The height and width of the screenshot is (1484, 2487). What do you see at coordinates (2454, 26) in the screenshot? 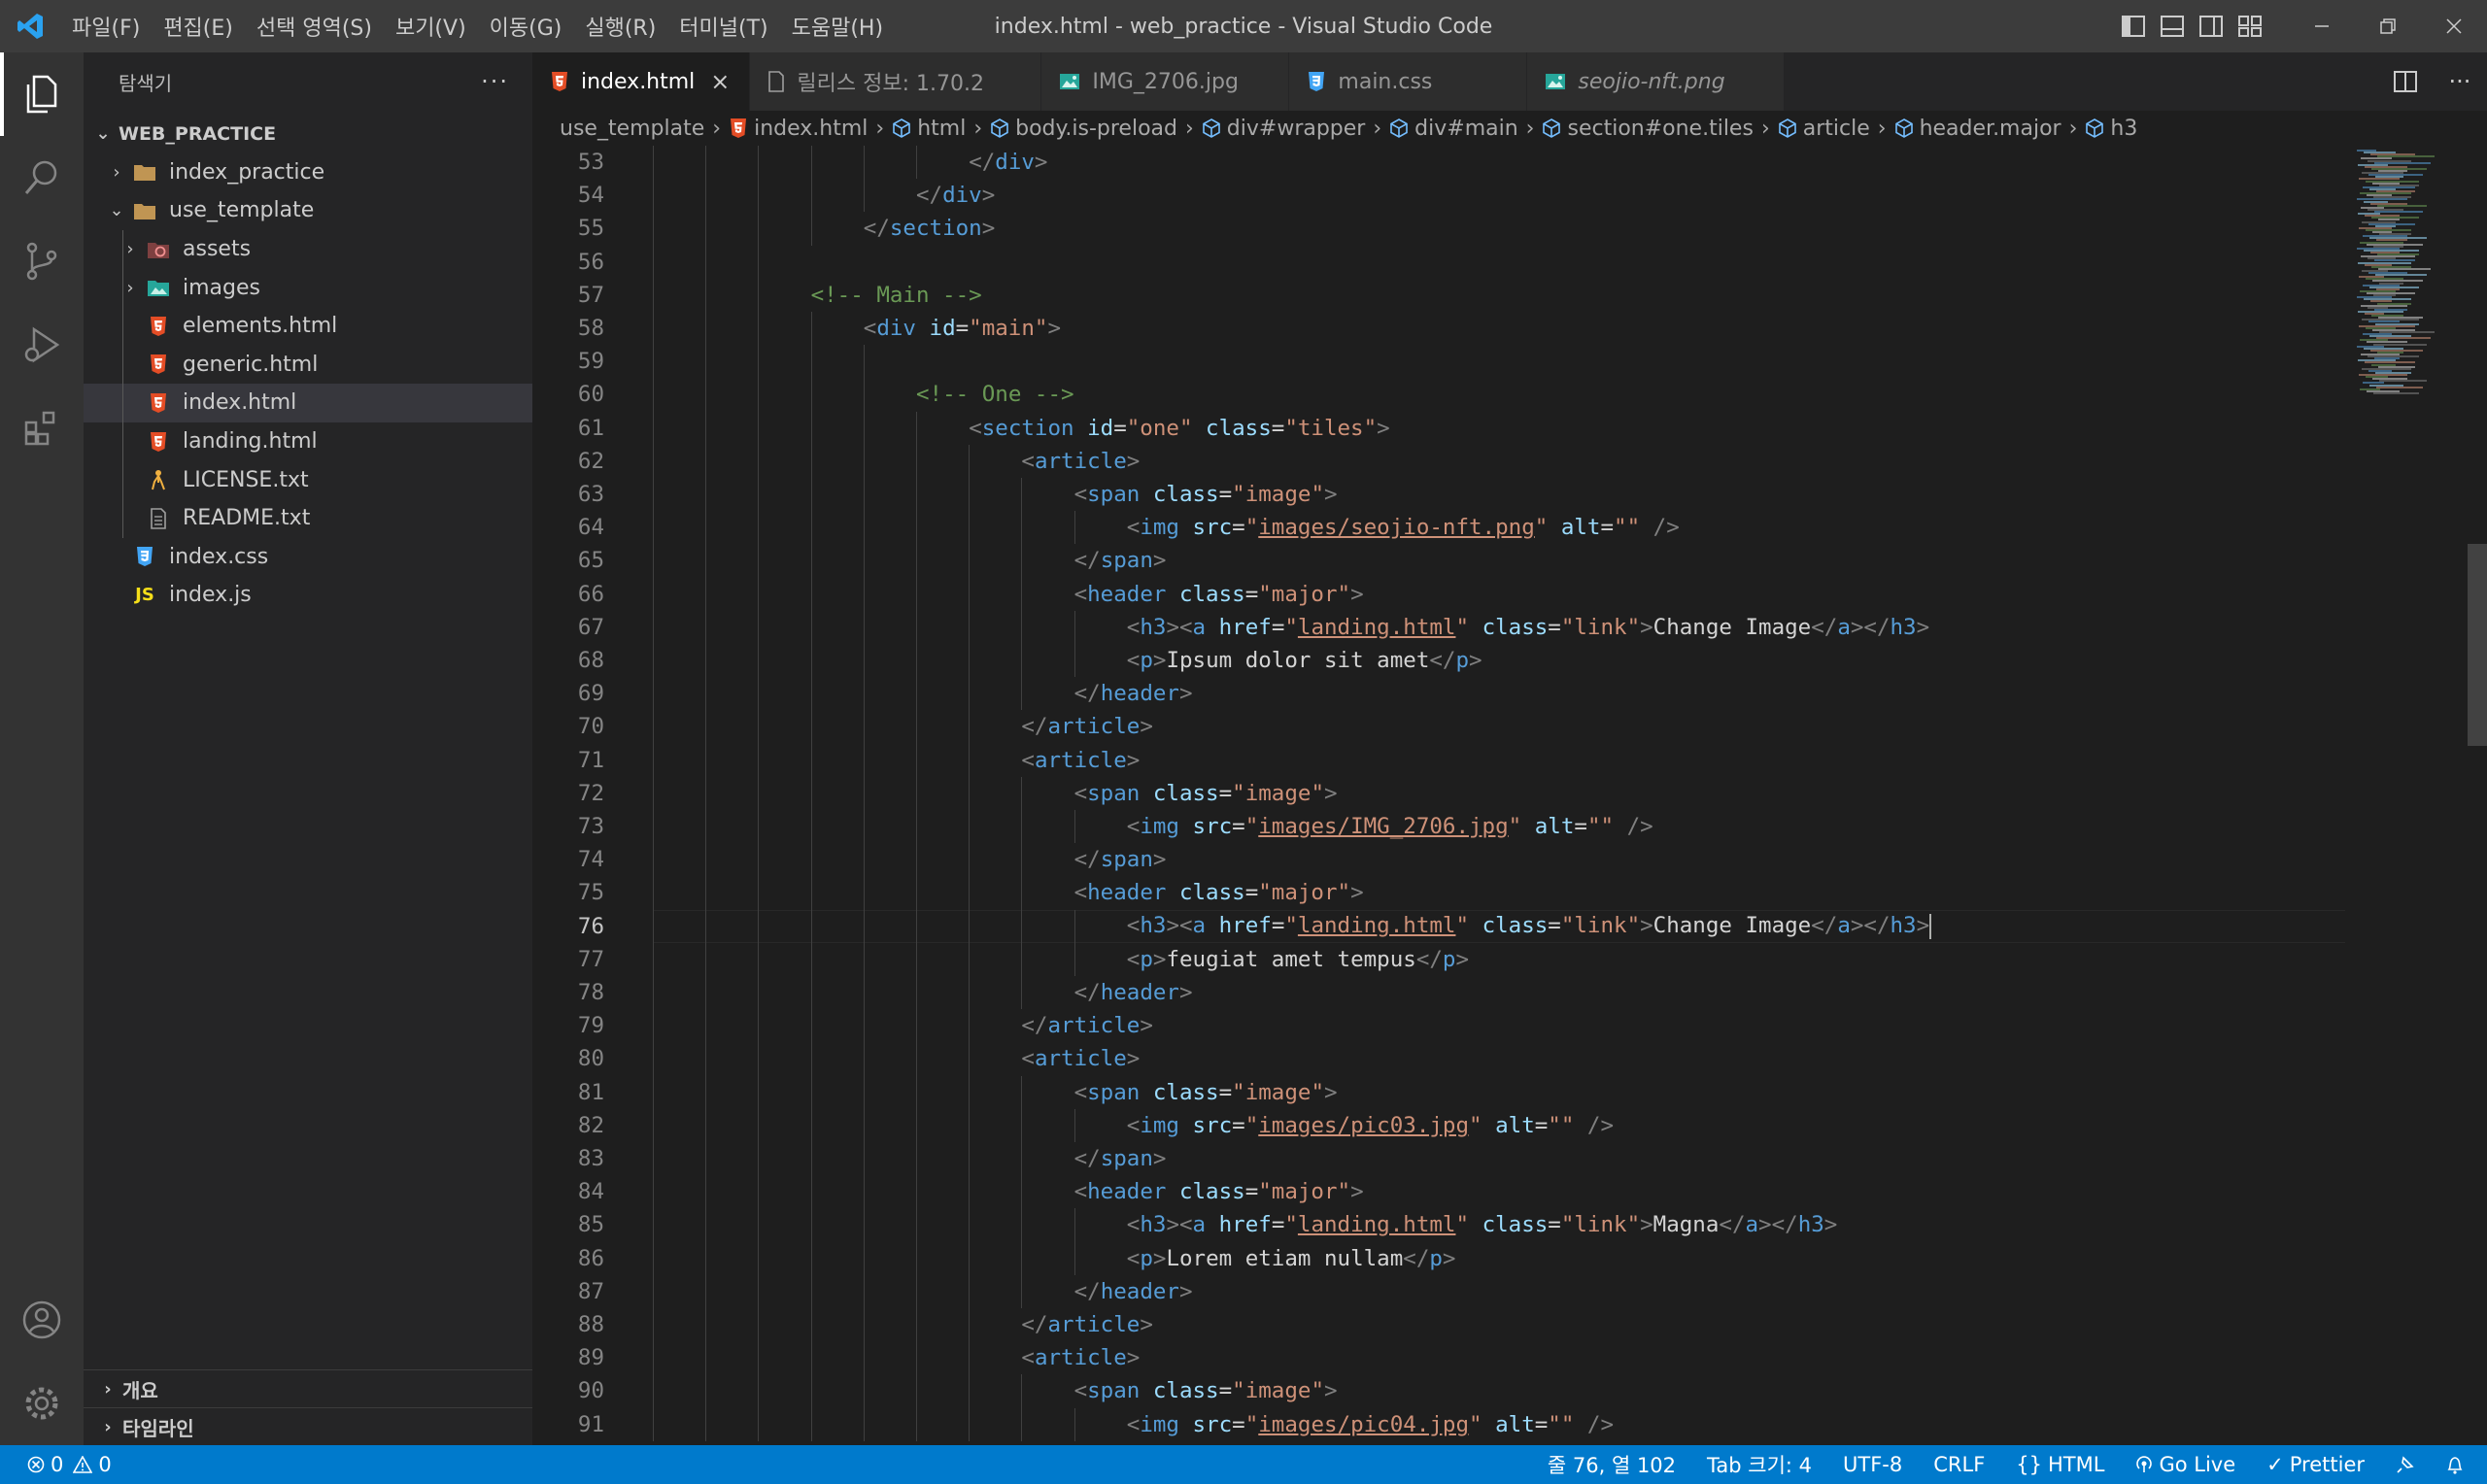
I see `close-window-icon` at bounding box center [2454, 26].